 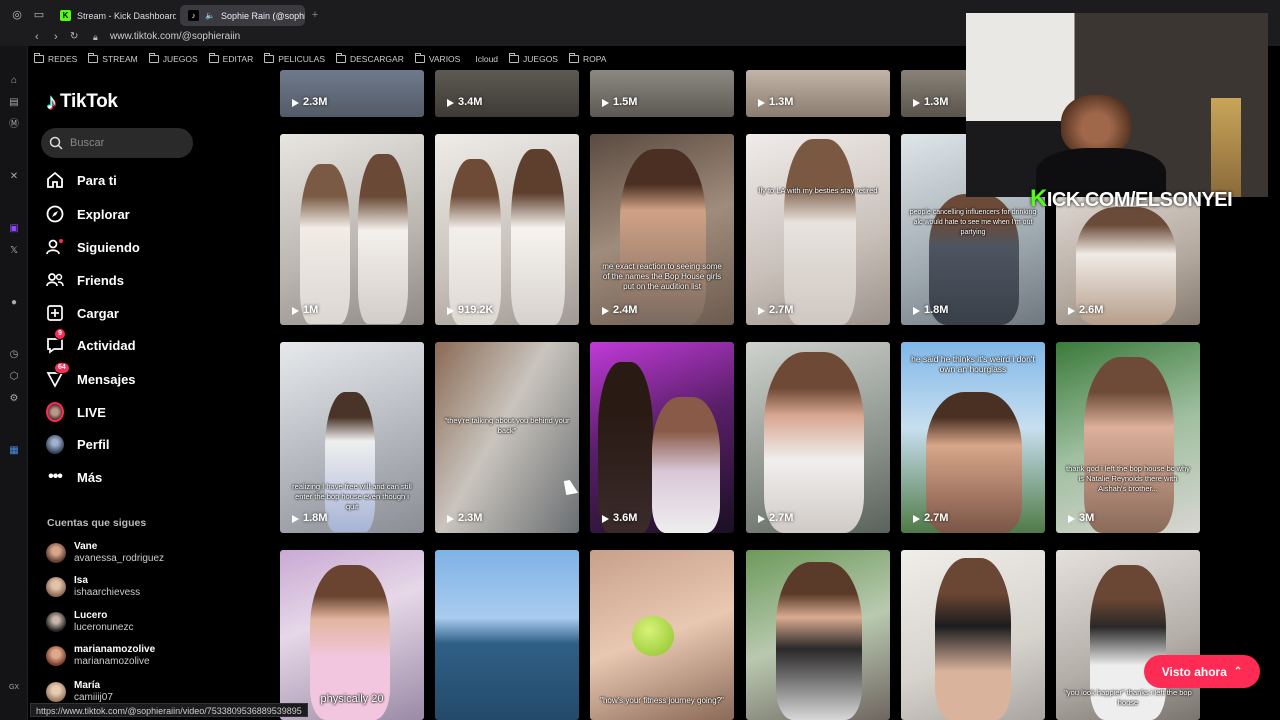 I want to click on reload-button: ↻, so click(x=74, y=37).